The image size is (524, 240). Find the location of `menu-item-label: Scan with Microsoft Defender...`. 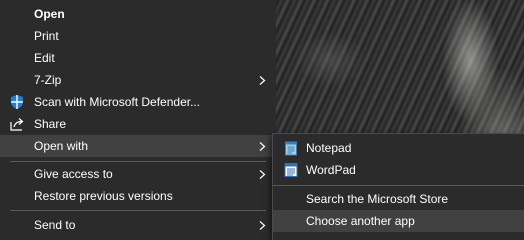

menu-item-label: Scan with Microsoft Defender... is located at coordinates (117, 102).